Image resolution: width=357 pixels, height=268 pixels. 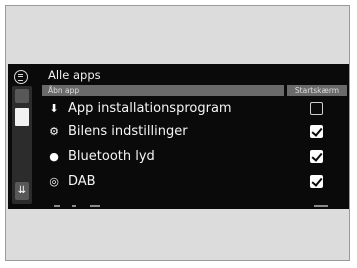 I want to click on dab-radio-icon: ◎, so click(x=54, y=181).